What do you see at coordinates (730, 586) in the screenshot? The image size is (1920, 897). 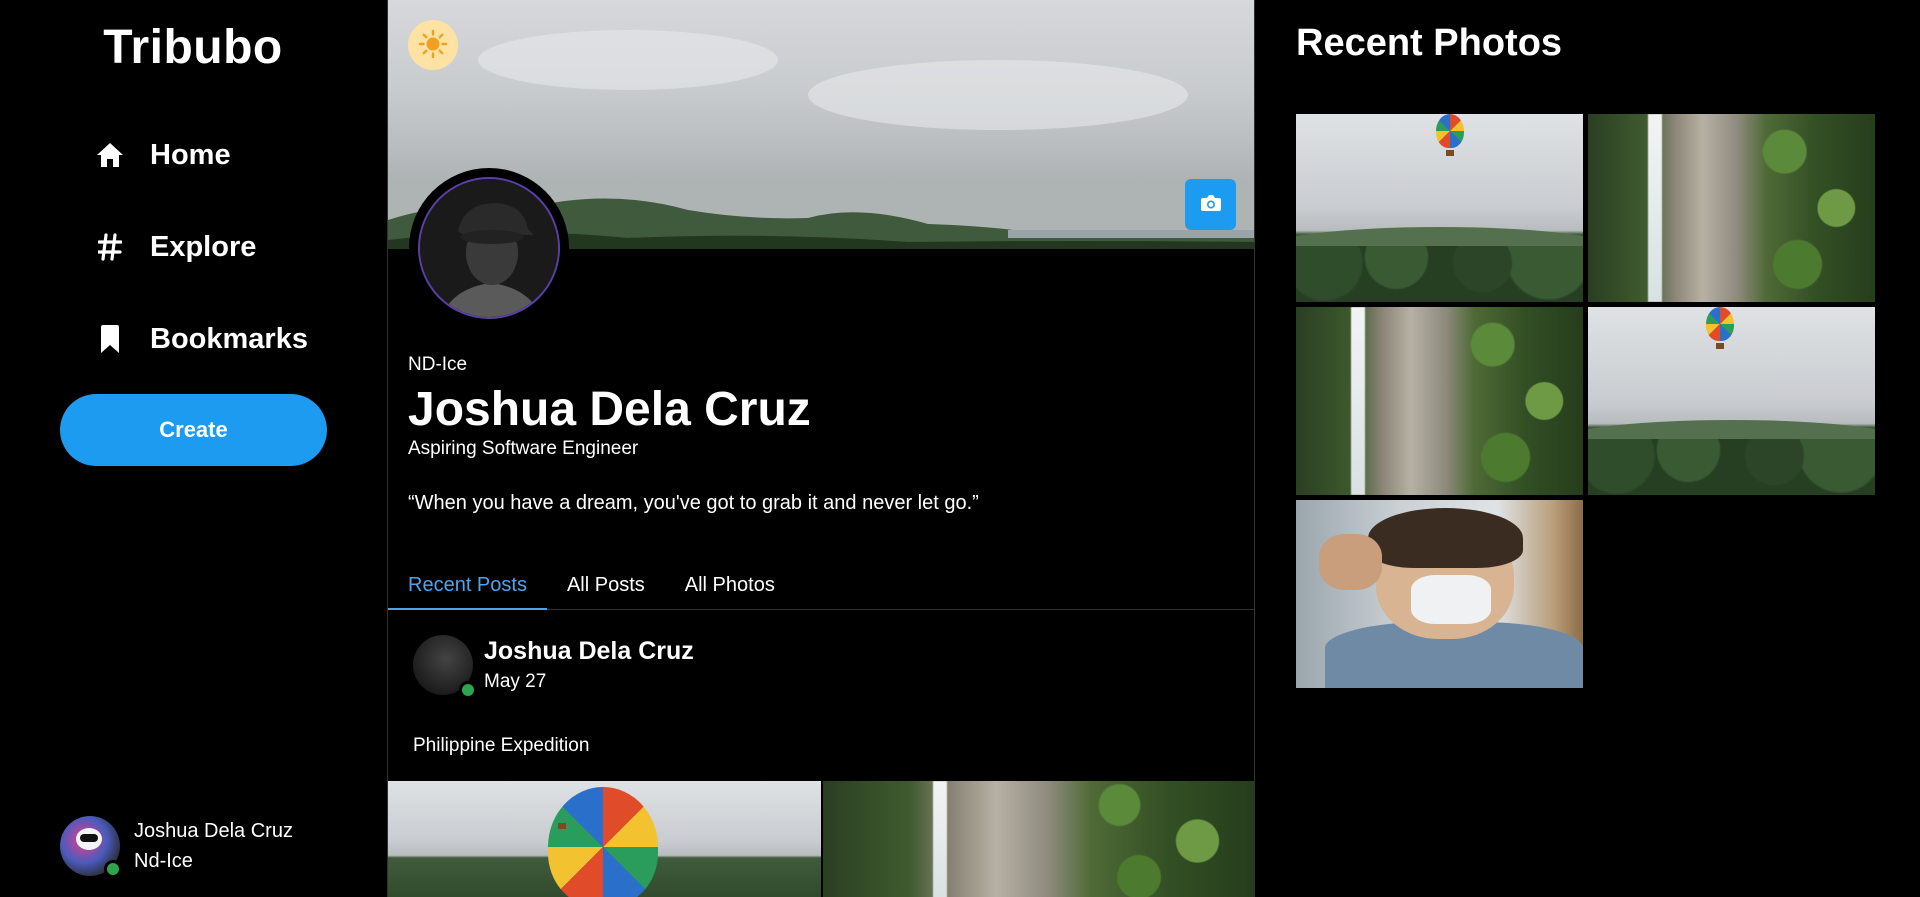 I see `tab-all-photos: All Photos` at bounding box center [730, 586].